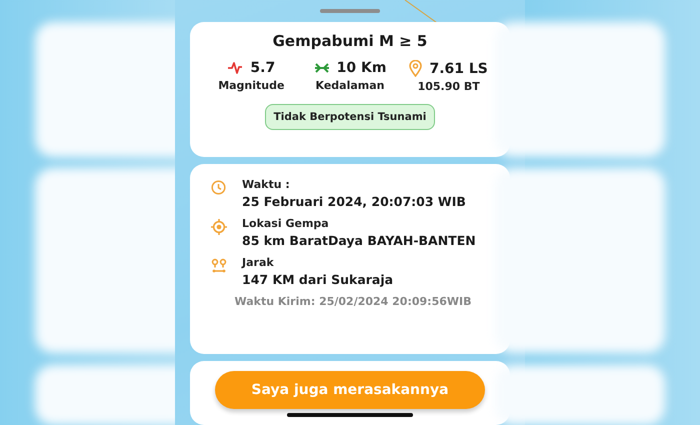  I want to click on stat-value: 5.7, so click(263, 68).